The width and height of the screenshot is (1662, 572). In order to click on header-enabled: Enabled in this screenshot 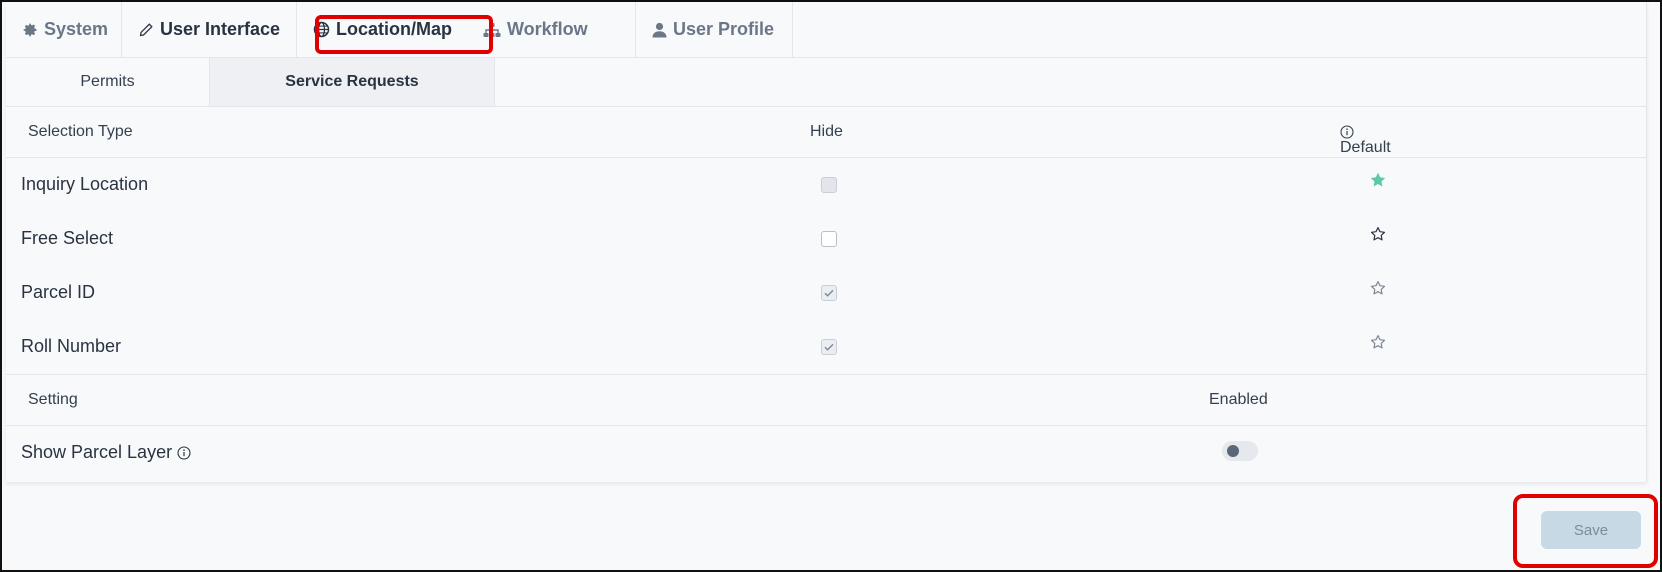, I will do `click(1238, 399)`.